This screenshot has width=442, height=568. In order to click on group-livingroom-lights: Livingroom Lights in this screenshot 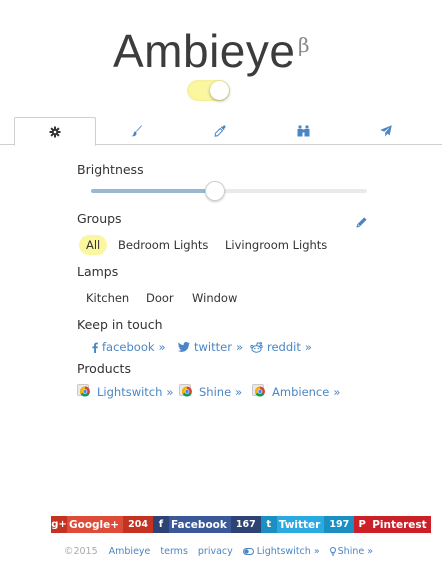, I will do `click(276, 245)`.